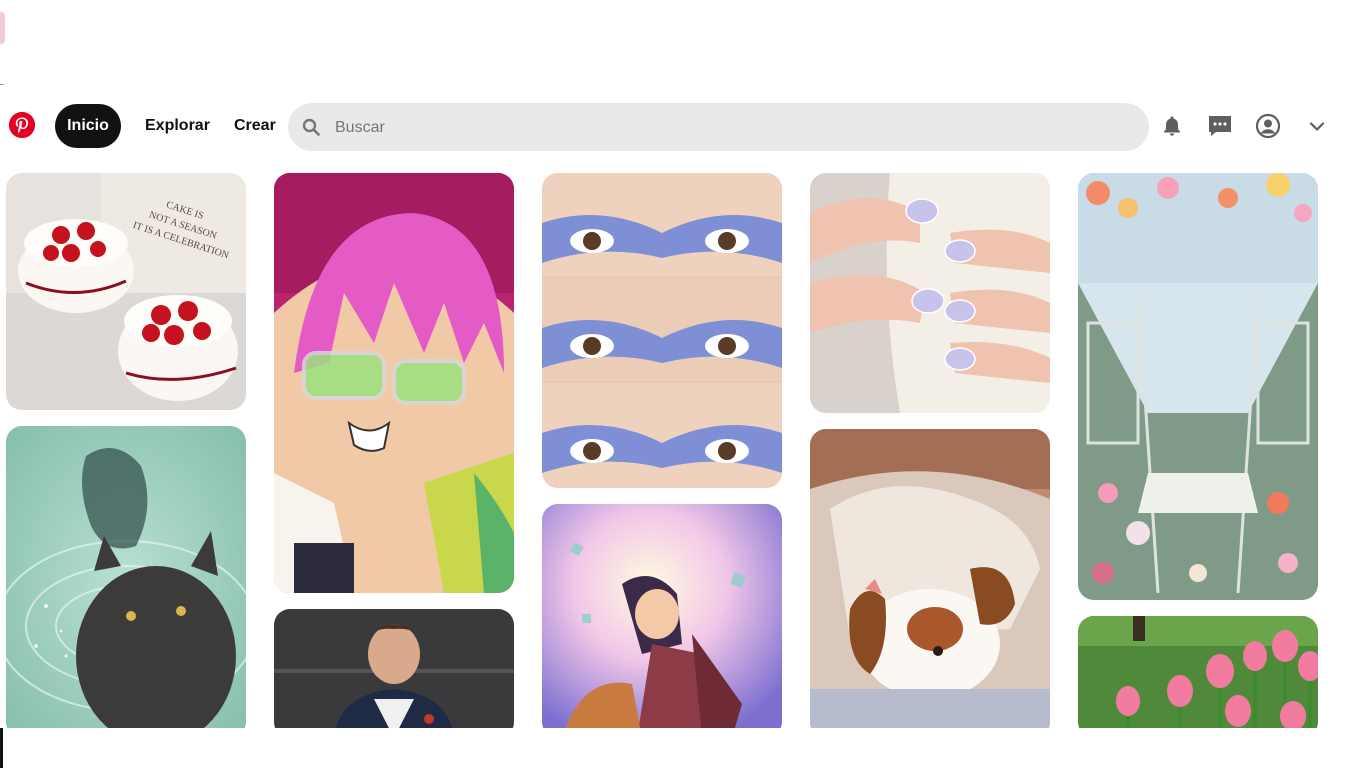  Describe the element at coordinates (683, 748) in the screenshot. I see `bottom-viewport-edge` at that location.